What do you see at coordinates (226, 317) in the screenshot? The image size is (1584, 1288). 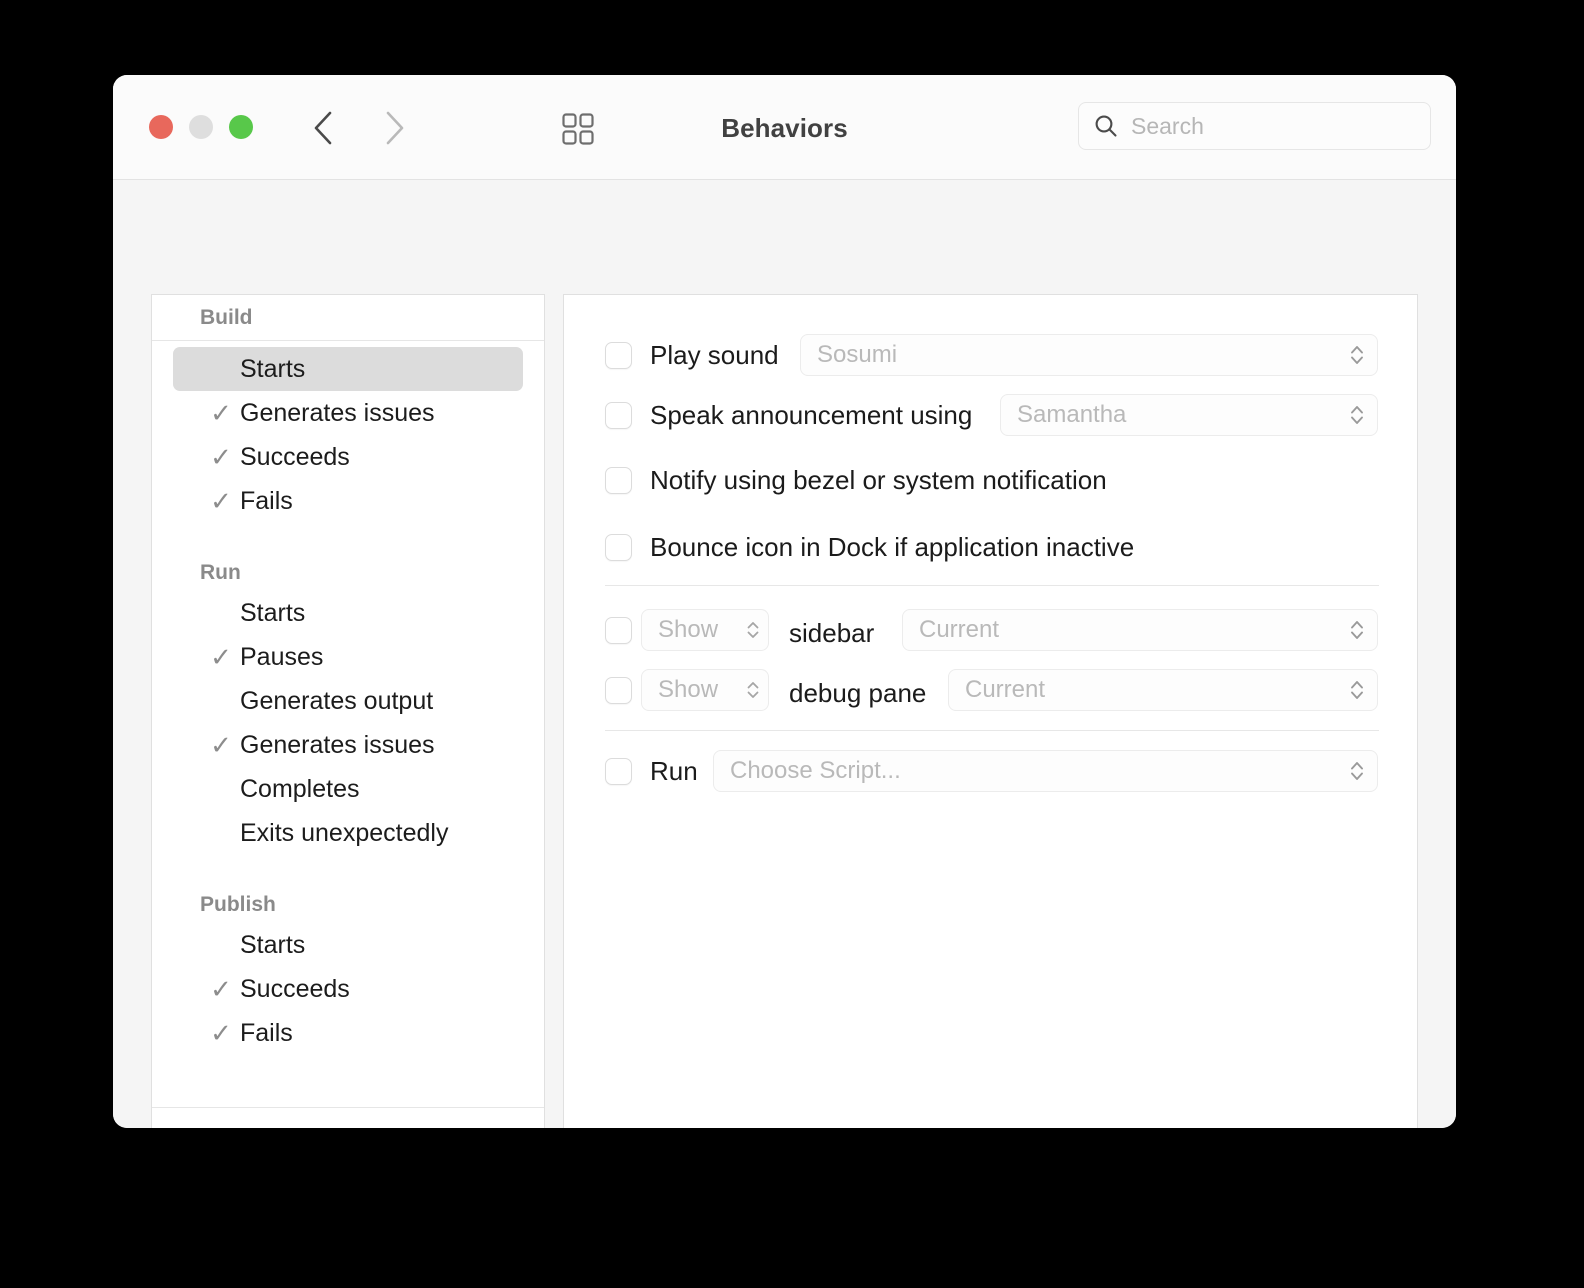 I see `sidebar-header-title: Build` at bounding box center [226, 317].